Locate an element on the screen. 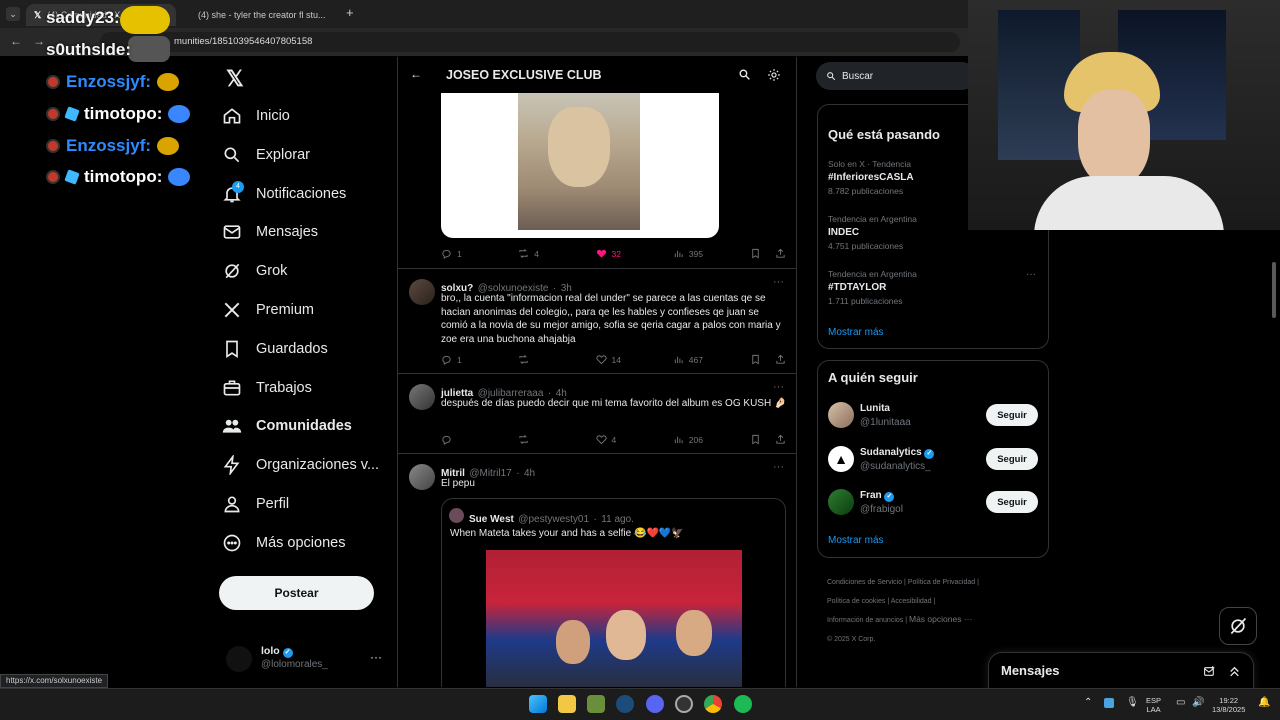  follow-suggestion: ▲ Sudanalytics ✓ @sudanalytics_ Seguir is located at coordinates (933, 459).